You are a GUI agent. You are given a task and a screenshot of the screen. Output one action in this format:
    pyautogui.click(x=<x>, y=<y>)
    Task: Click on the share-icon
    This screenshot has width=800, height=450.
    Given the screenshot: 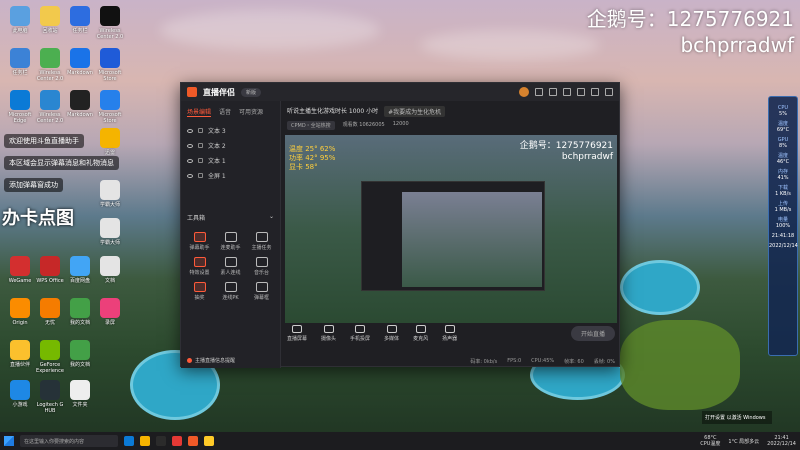 What is the action you would take?
    pyautogui.click(x=567, y=92)
    